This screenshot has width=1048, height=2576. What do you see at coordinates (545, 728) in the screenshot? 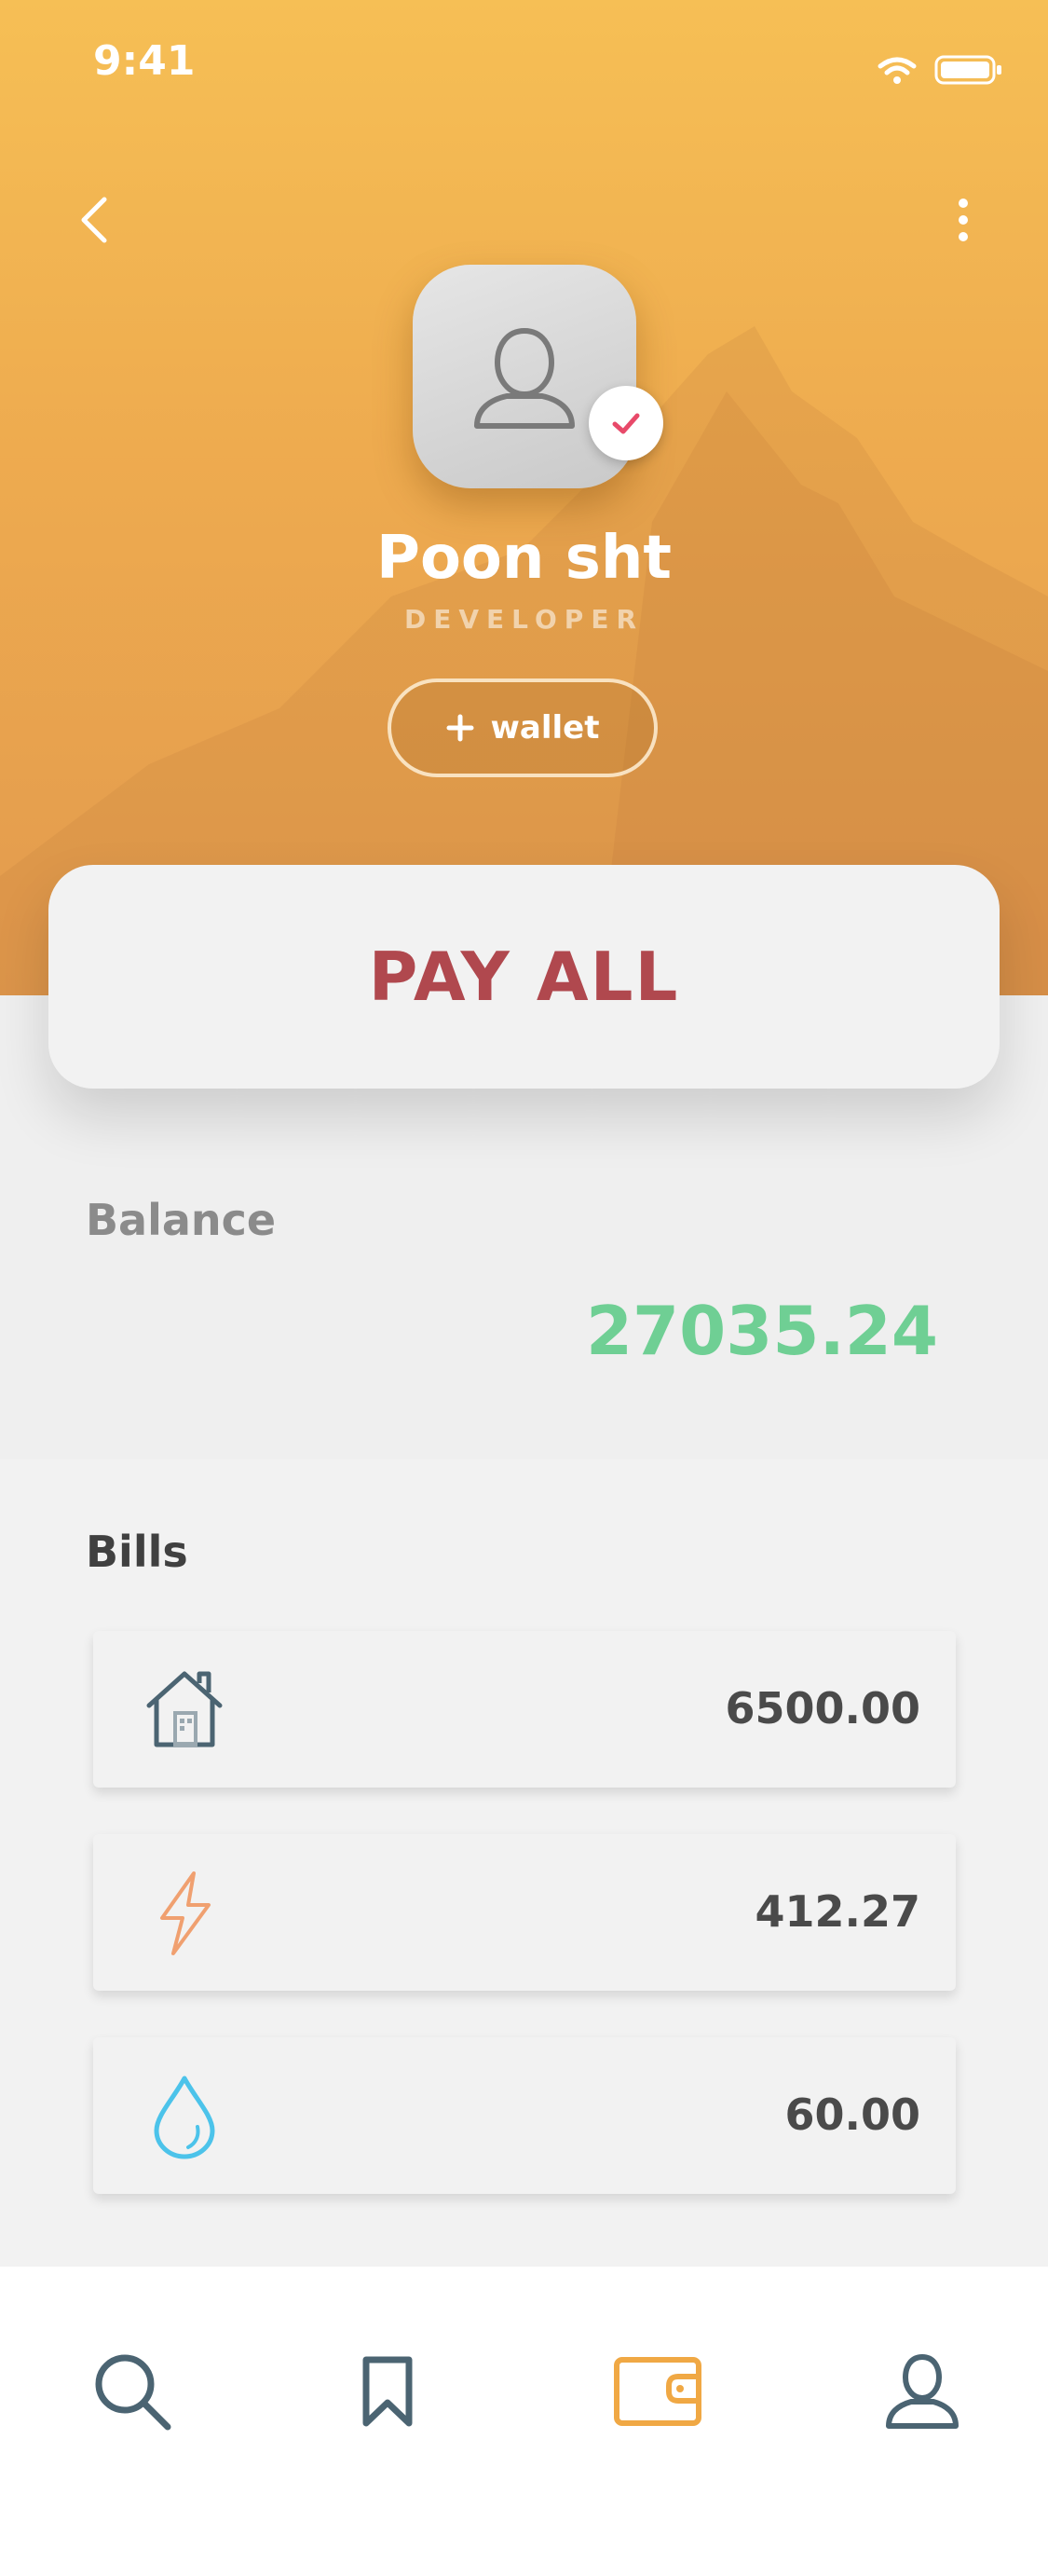
I see `add-wallet-label: wallet` at bounding box center [545, 728].